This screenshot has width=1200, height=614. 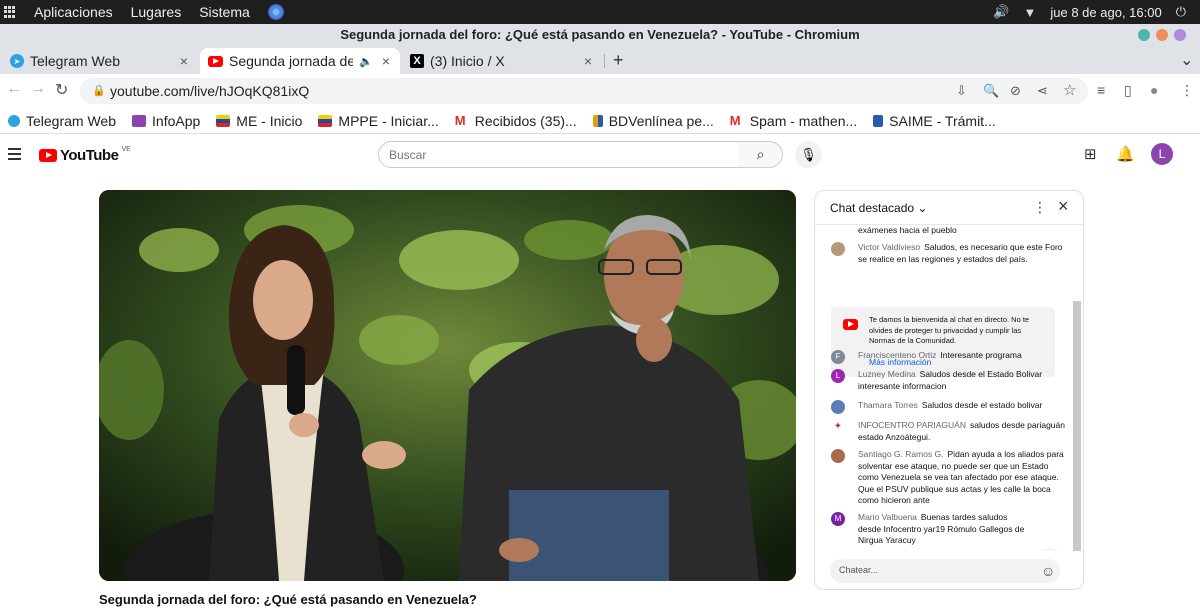 What do you see at coordinates (618, 60) in the screenshot?
I see `new-tab-button: +` at bounding box center [618, 60].